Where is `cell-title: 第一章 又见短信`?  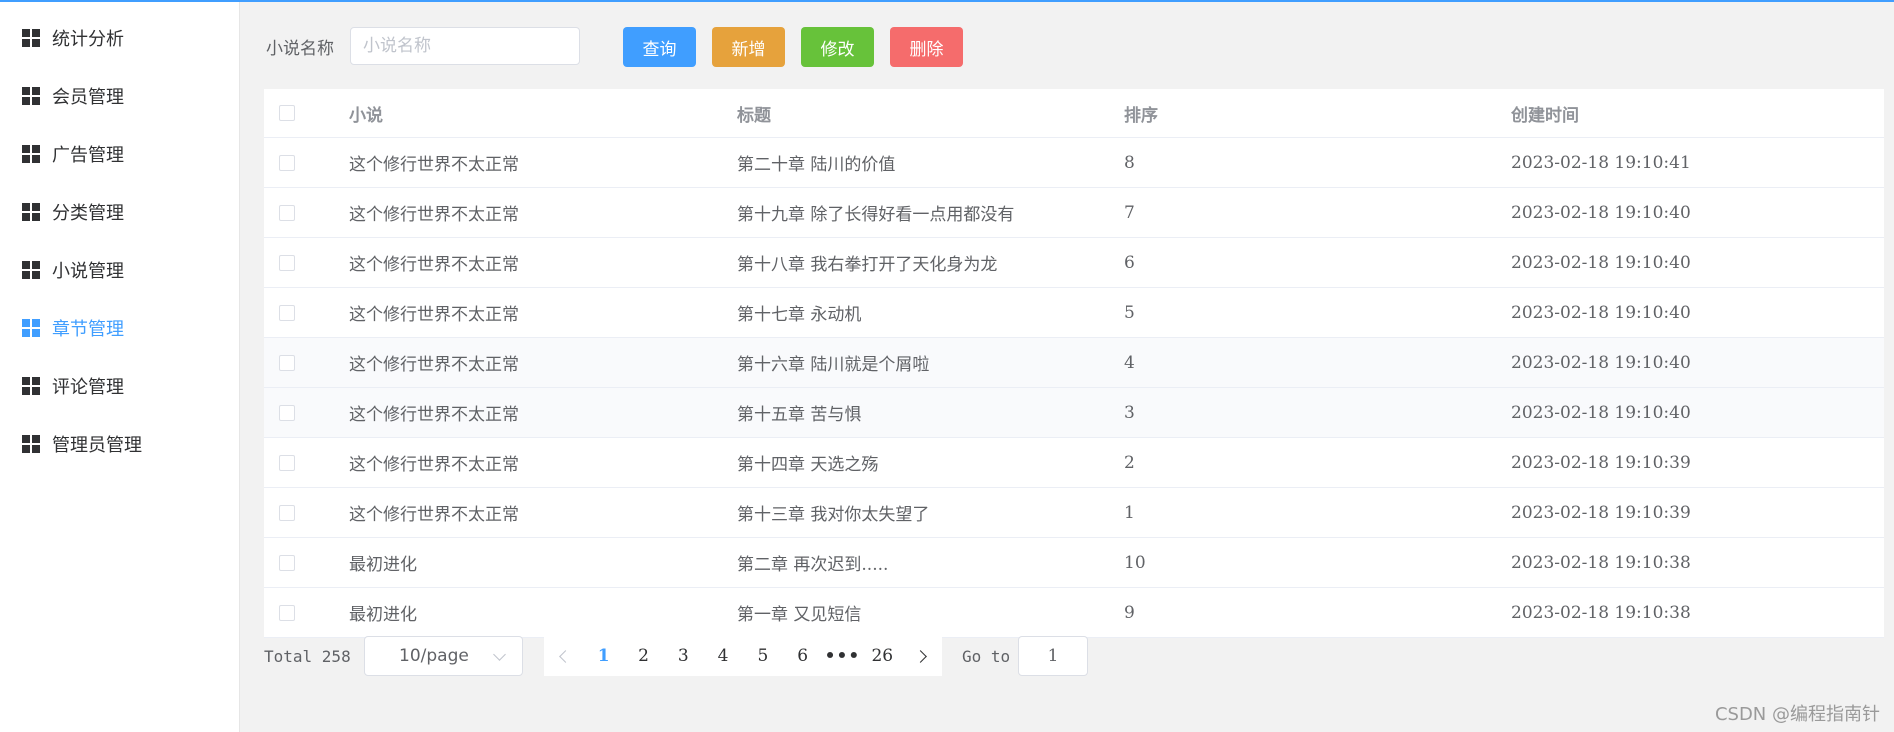 cell-title: 第一章 又见短信 is located at coordinates (799, 615).